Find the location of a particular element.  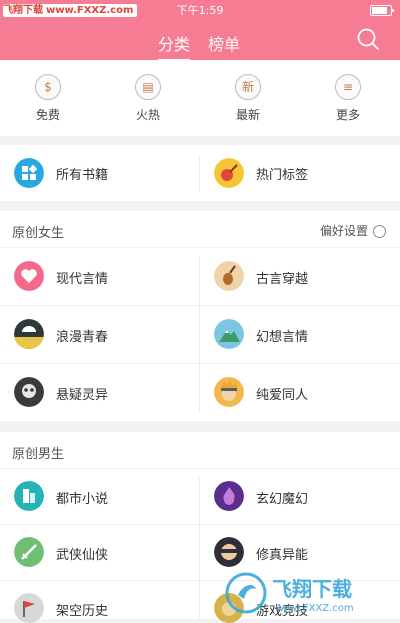

heart-icon is located at coordinates (29, 276).